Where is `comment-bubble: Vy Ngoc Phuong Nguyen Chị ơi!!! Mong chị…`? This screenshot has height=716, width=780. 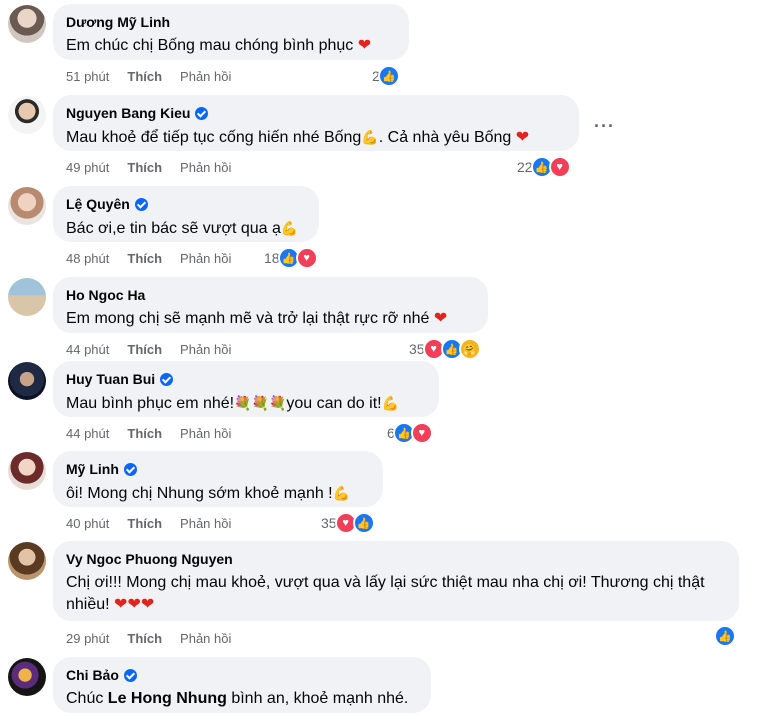
comment-bubble: Vy Ngoc Phuong Nguyen Chị ơi!!! Mong chị… is located at coordinates (396, 581).